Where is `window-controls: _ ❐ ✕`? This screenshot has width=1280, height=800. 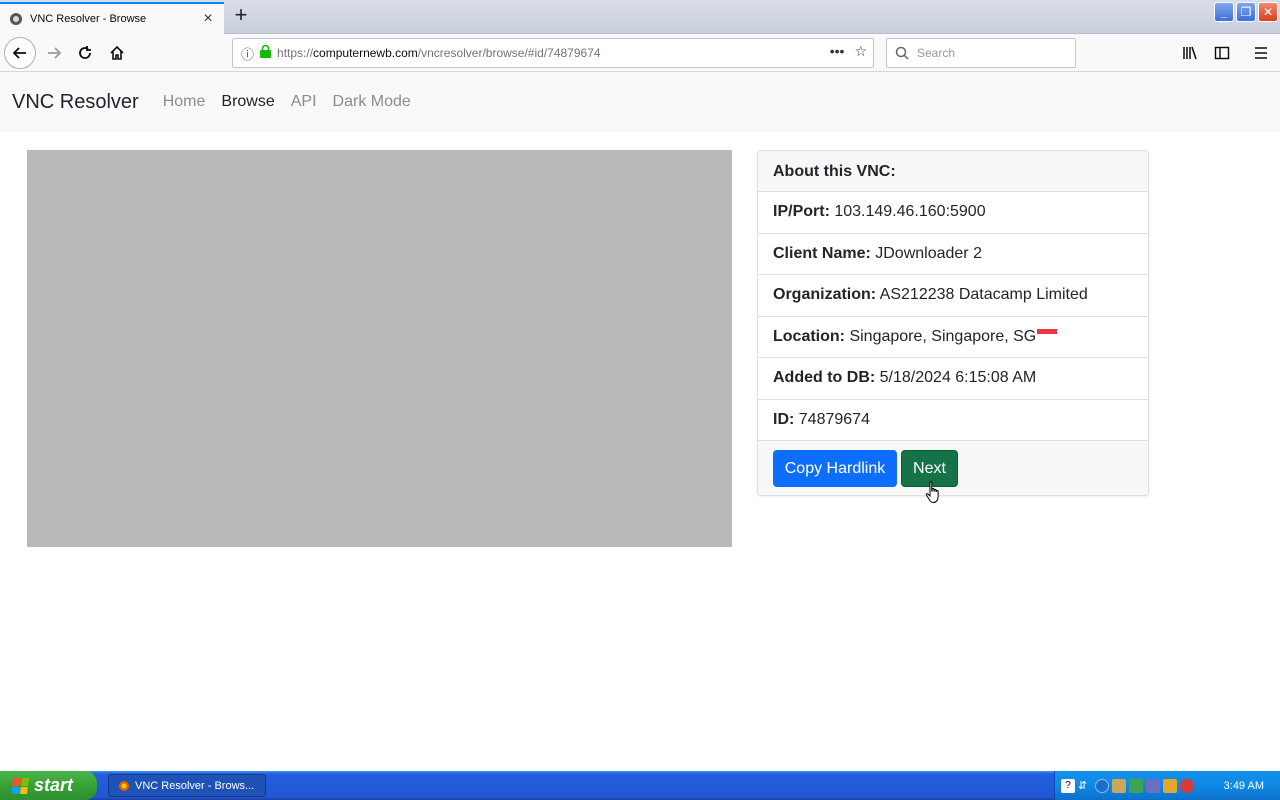 window-controls: _ ❐ ✕ is located at coordinates (1246, 12).